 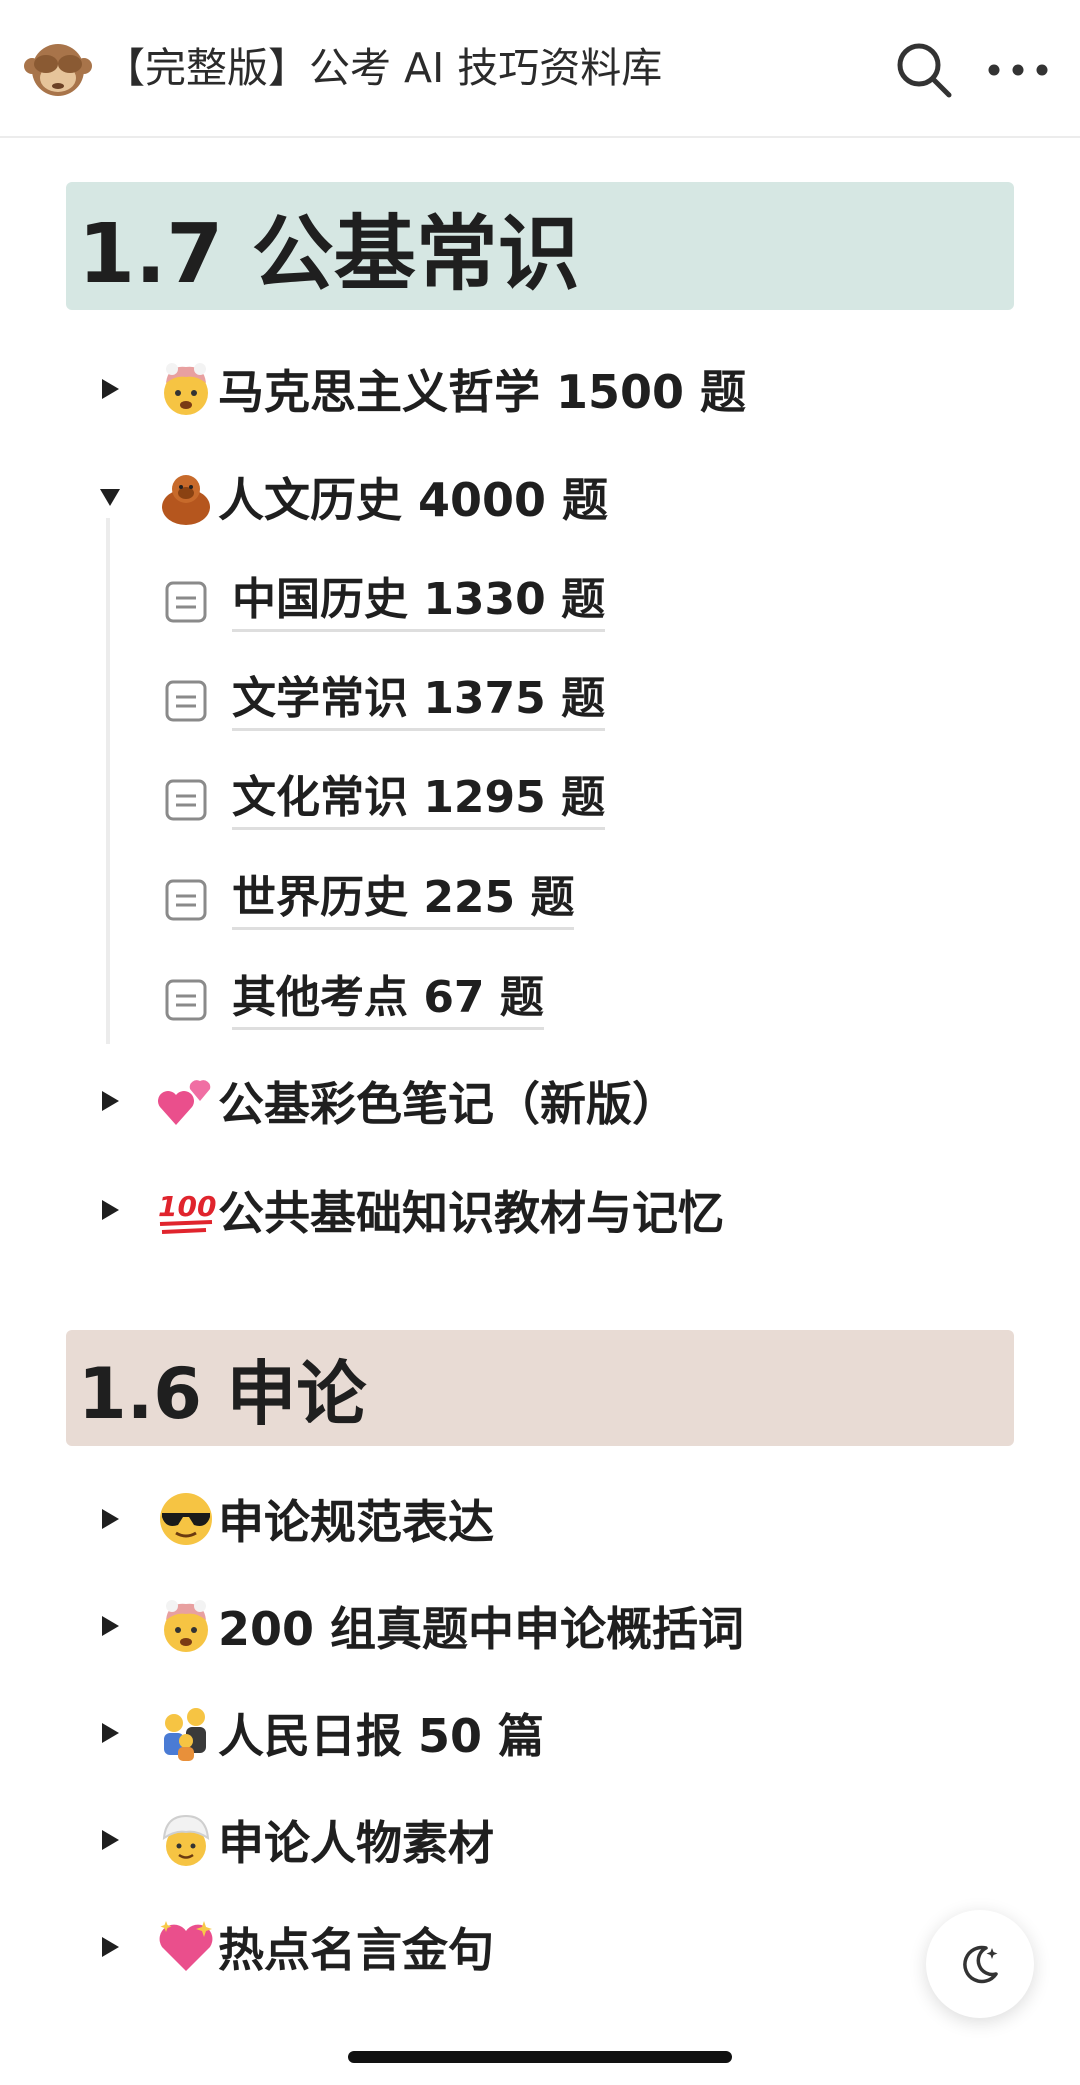 I want to click on toggle-textbook-memory: 100 公共基础知识教材与记忆, so click(x=408, y=1210).